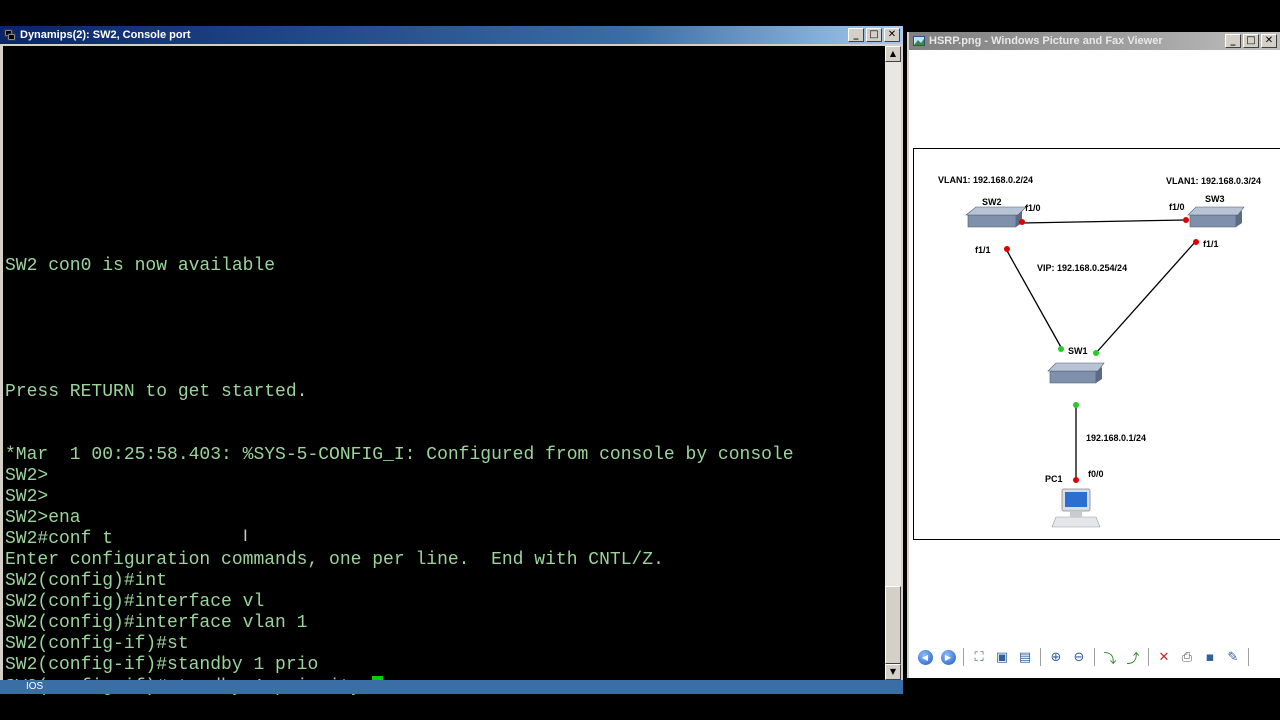  What do you see at coordinates (992, 202) in the screenshot?
I see `sw2-label: SW2` at bounding box center [992, 202].